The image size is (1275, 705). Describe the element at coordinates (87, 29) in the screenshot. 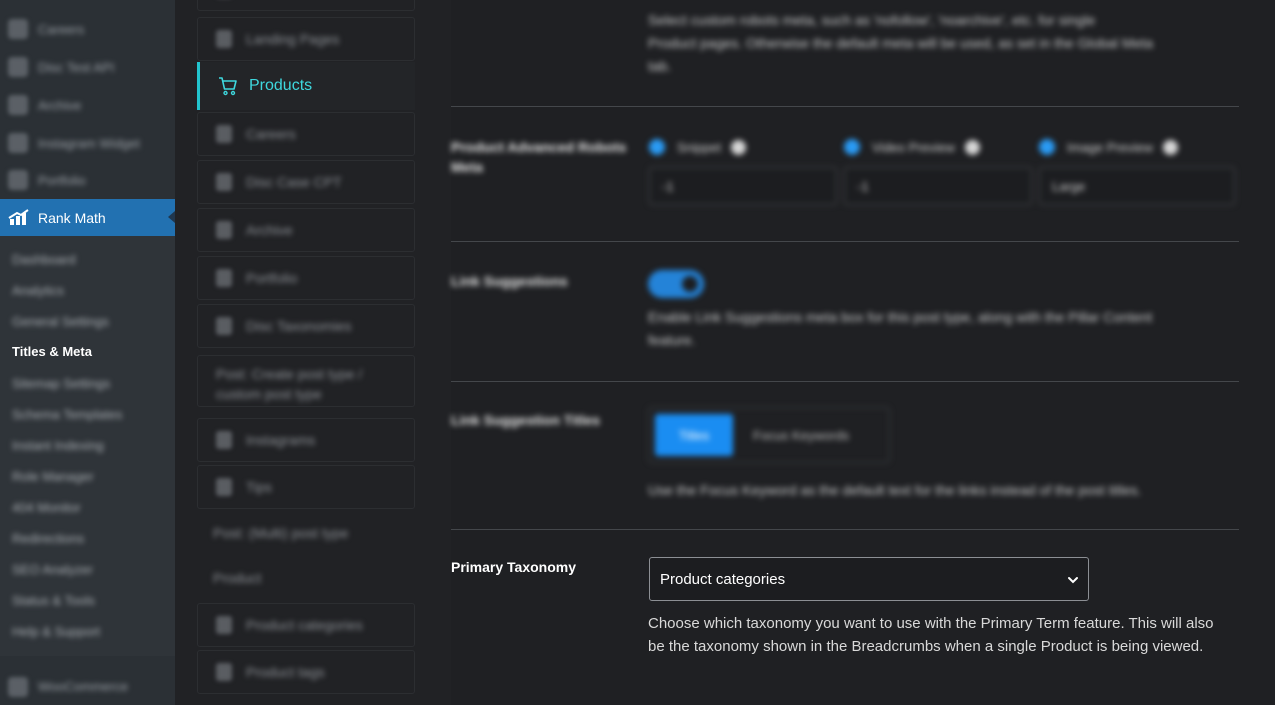

I see `sidebar-item-careers: Careers` at that location.